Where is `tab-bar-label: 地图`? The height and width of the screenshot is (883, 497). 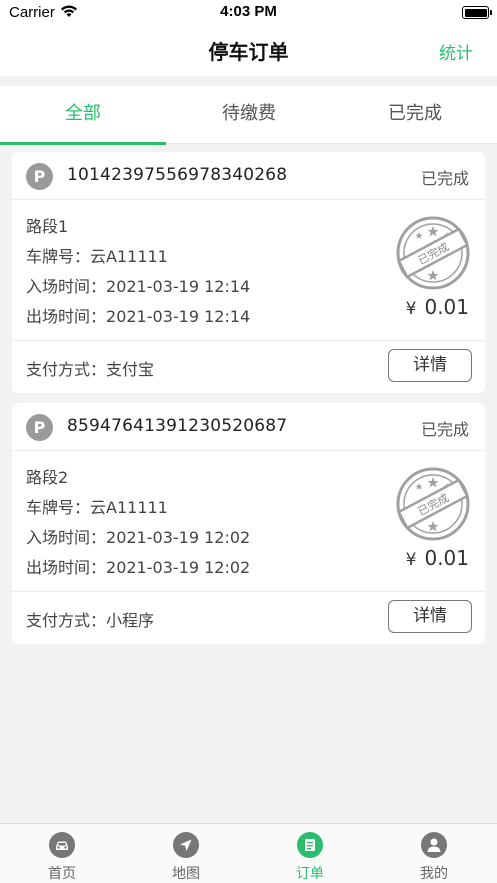 tab-bar-label: 地图 is located at coordinates (186, 874).